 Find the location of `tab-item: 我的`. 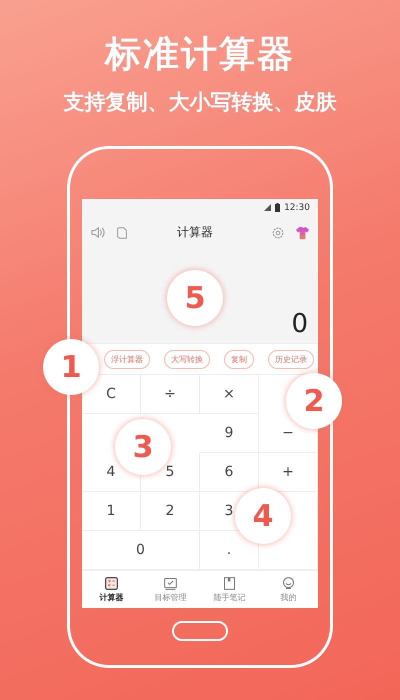

tab-item: 我的 is located at coordinates (288, 589).